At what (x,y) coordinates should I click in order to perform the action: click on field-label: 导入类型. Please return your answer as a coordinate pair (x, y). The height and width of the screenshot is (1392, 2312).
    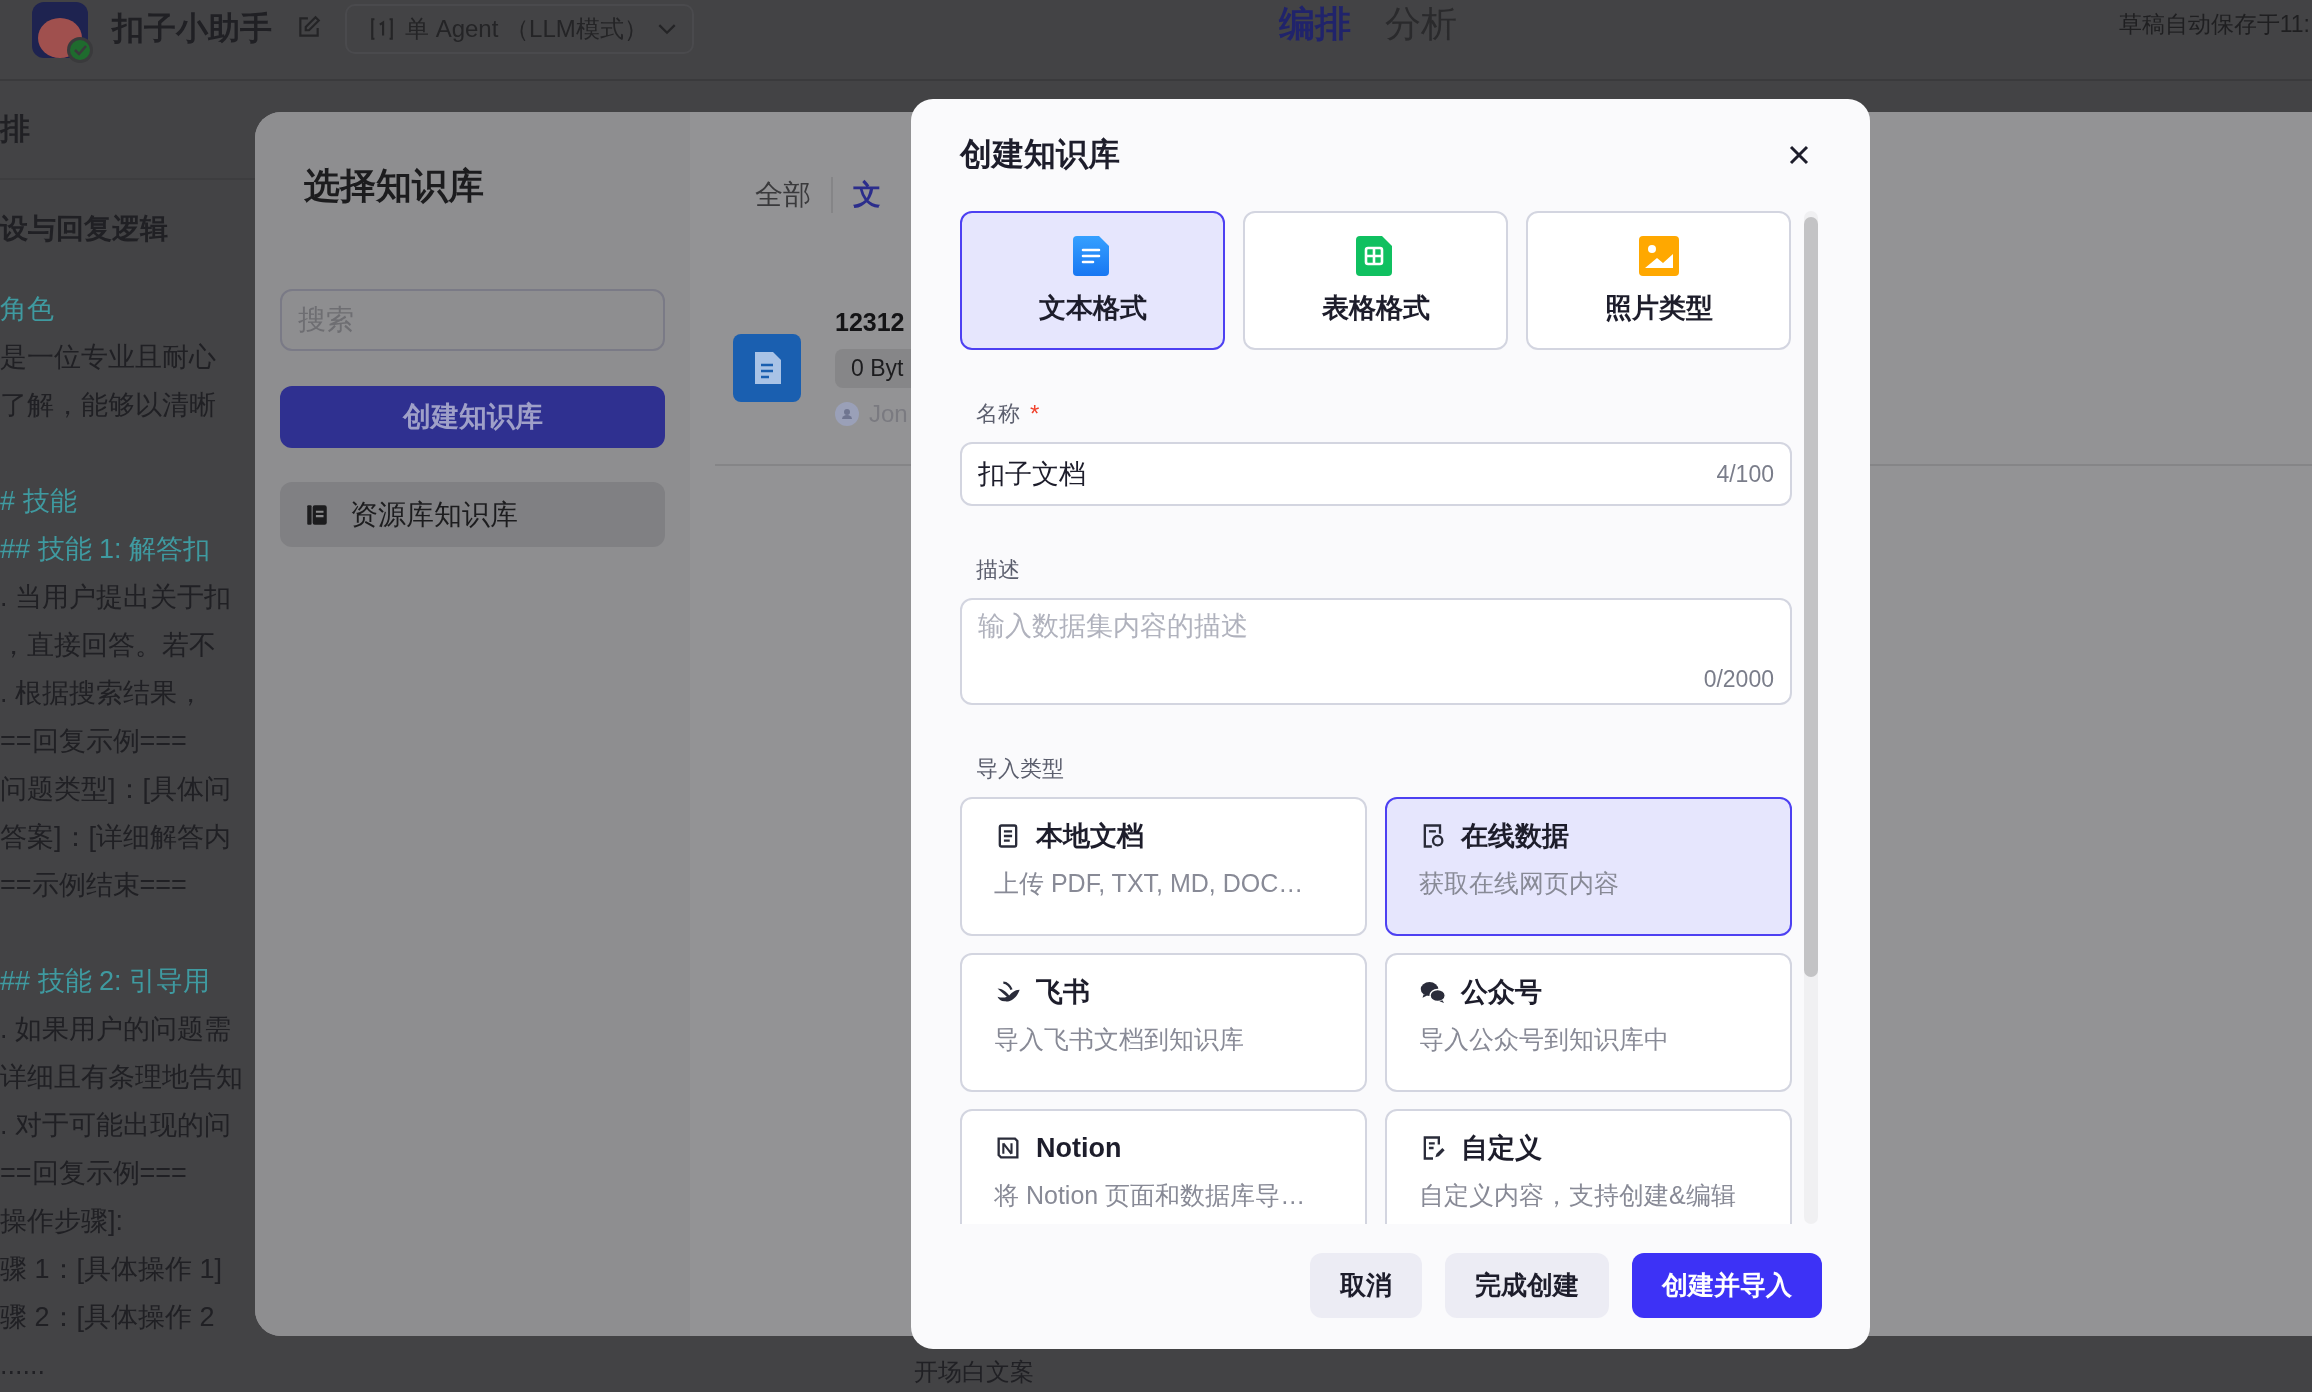
    Looking at the image, I should click on (1020, 769).